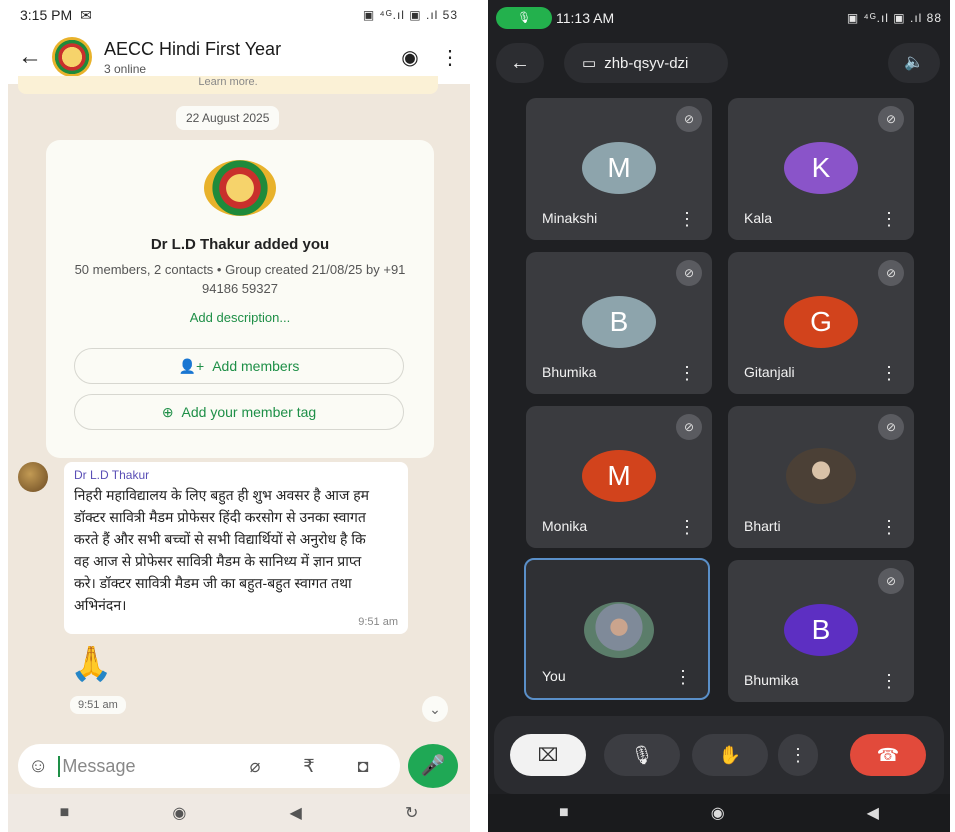  I want to click on composer: ☺ Message ⌀ ₹ ◘ 🎤, so click(239, 766).